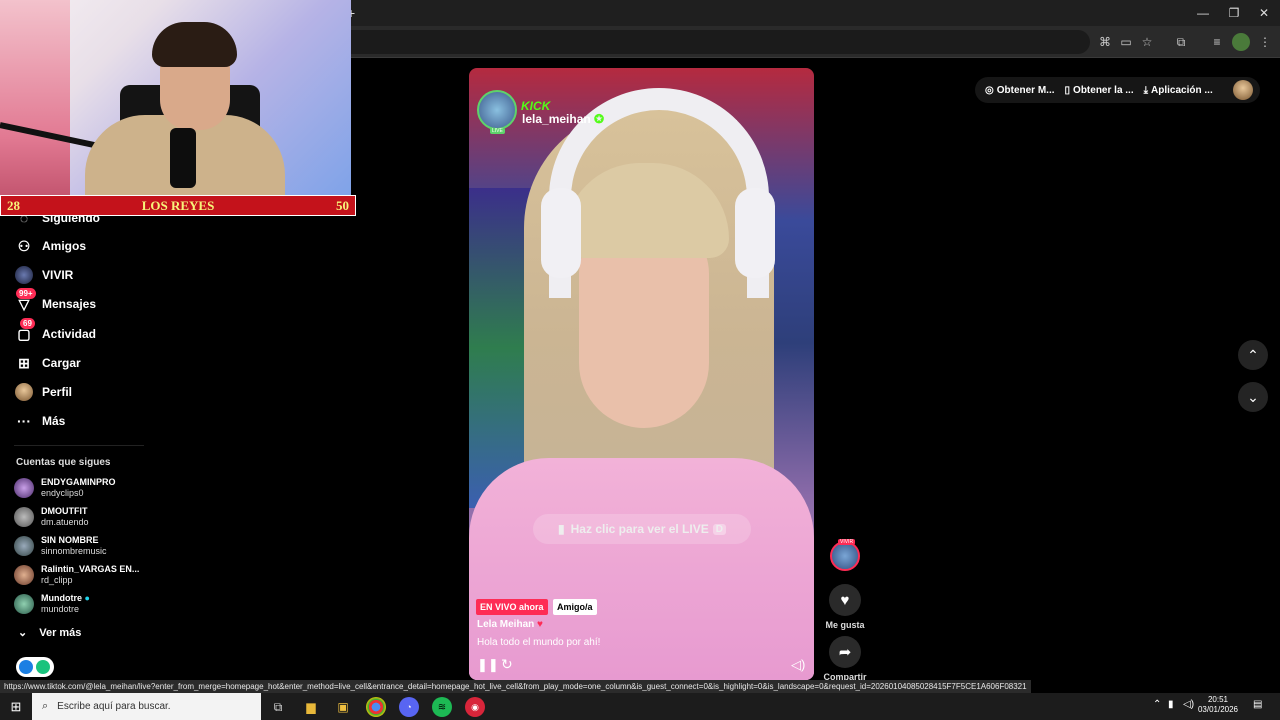  What do you see at coordinates (1257, 704) in the screenshot?
I see `notification-icon: ▤` at bounding box center [1257, 704].